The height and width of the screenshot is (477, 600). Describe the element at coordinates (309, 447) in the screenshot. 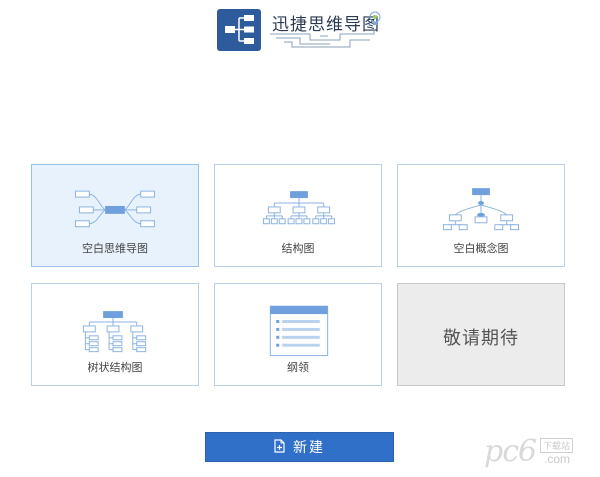

I see `new-button-label: 新建` at that location.